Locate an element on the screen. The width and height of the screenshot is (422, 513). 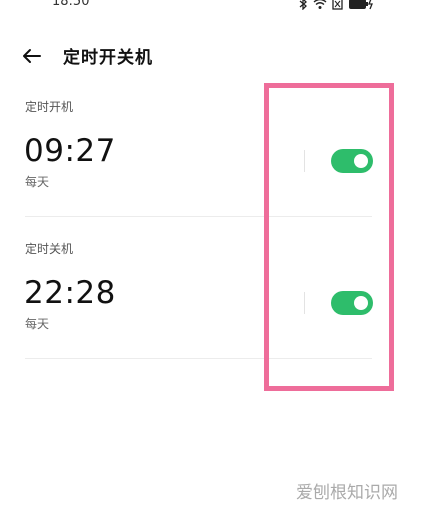
watermark: 爱刨根知识网 is located at coordinates (347, 493).